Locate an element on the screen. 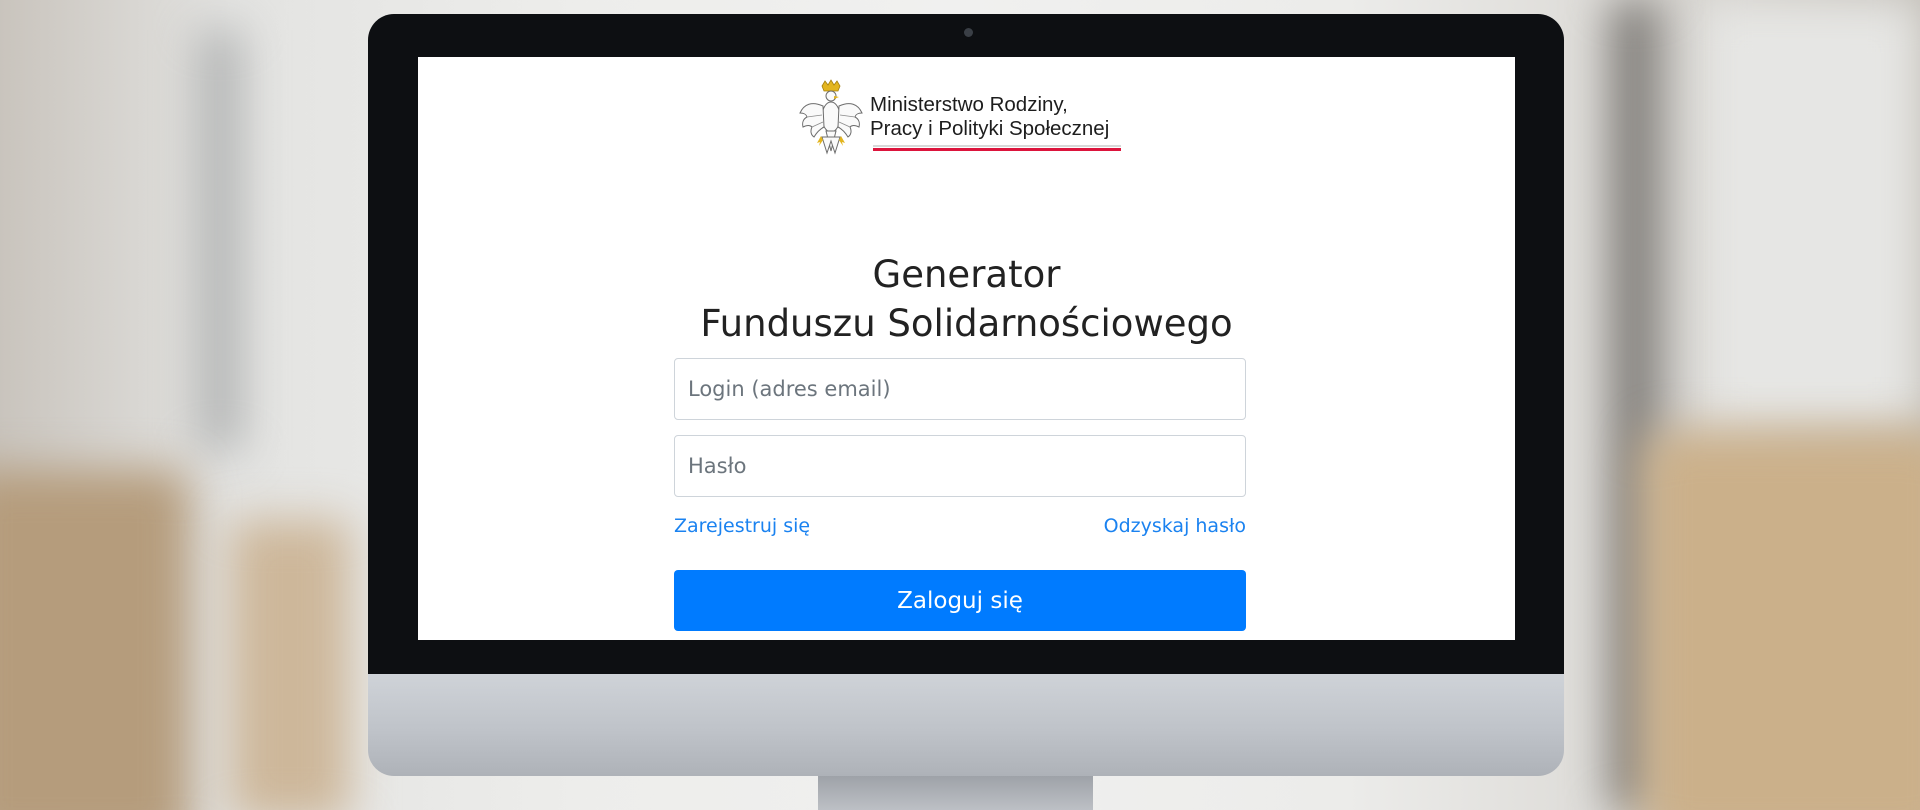  polish-eagle-emblem-icon is located at coordinates (831, 117).